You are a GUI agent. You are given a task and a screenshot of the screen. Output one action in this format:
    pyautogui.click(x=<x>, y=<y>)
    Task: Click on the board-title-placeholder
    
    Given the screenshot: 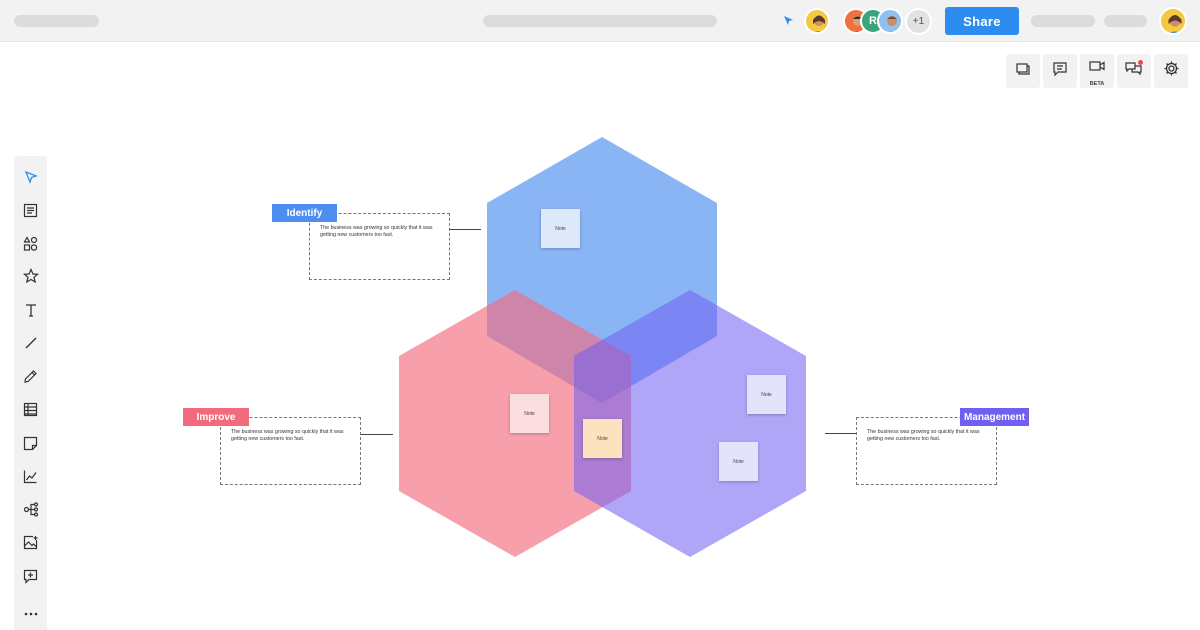 What is the action you would take?
    pyautogui.click(x=56, y=21)
    